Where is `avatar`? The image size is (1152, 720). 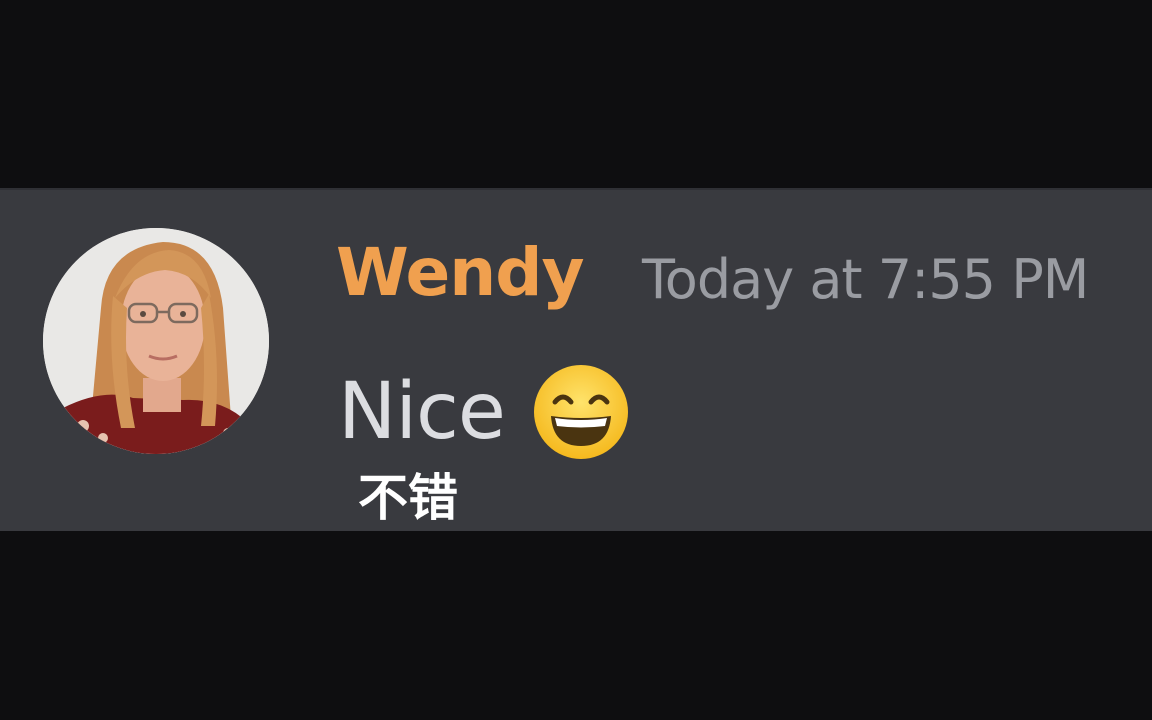
avatar is located at coordinates (156, 341).